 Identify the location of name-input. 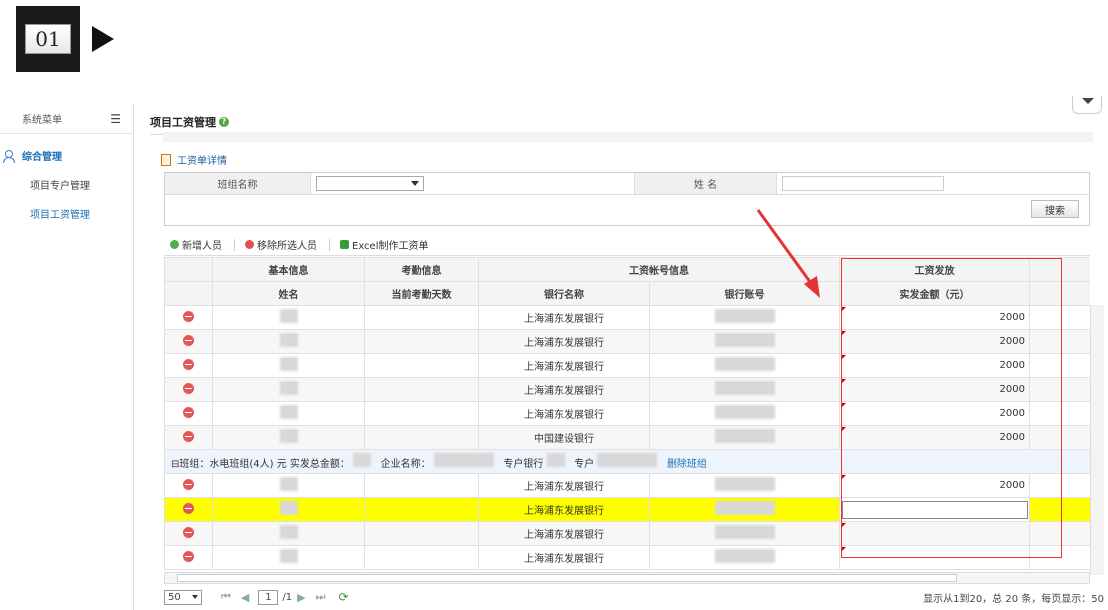
(863, 183).